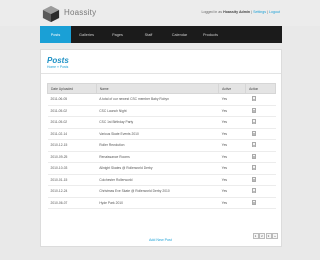  Describe the element at coordinates (157, 111) in the screenshot. I see `cell-name: CSC Launch Night` at that location.